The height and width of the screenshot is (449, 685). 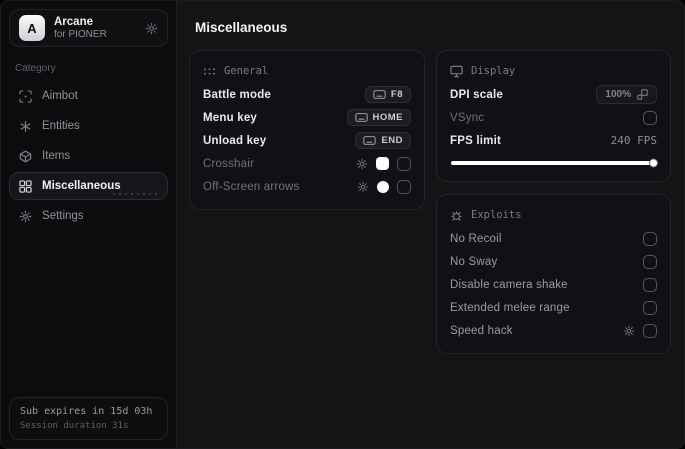 I want to click on no-recoil-row: No Recoil, so click(x=553, y=238).